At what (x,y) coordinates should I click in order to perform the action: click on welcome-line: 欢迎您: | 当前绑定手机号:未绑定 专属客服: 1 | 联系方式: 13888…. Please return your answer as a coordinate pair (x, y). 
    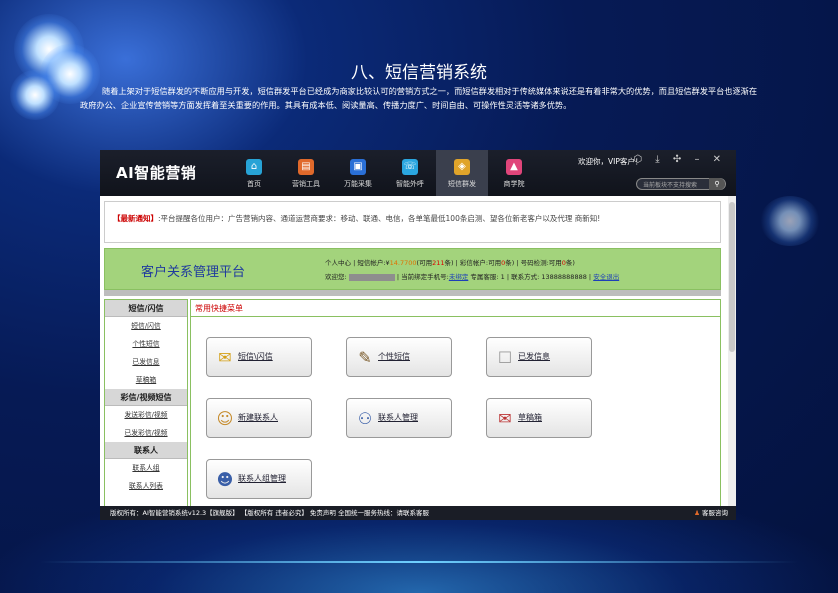
    Looking at the image, I should click on (472, 276).